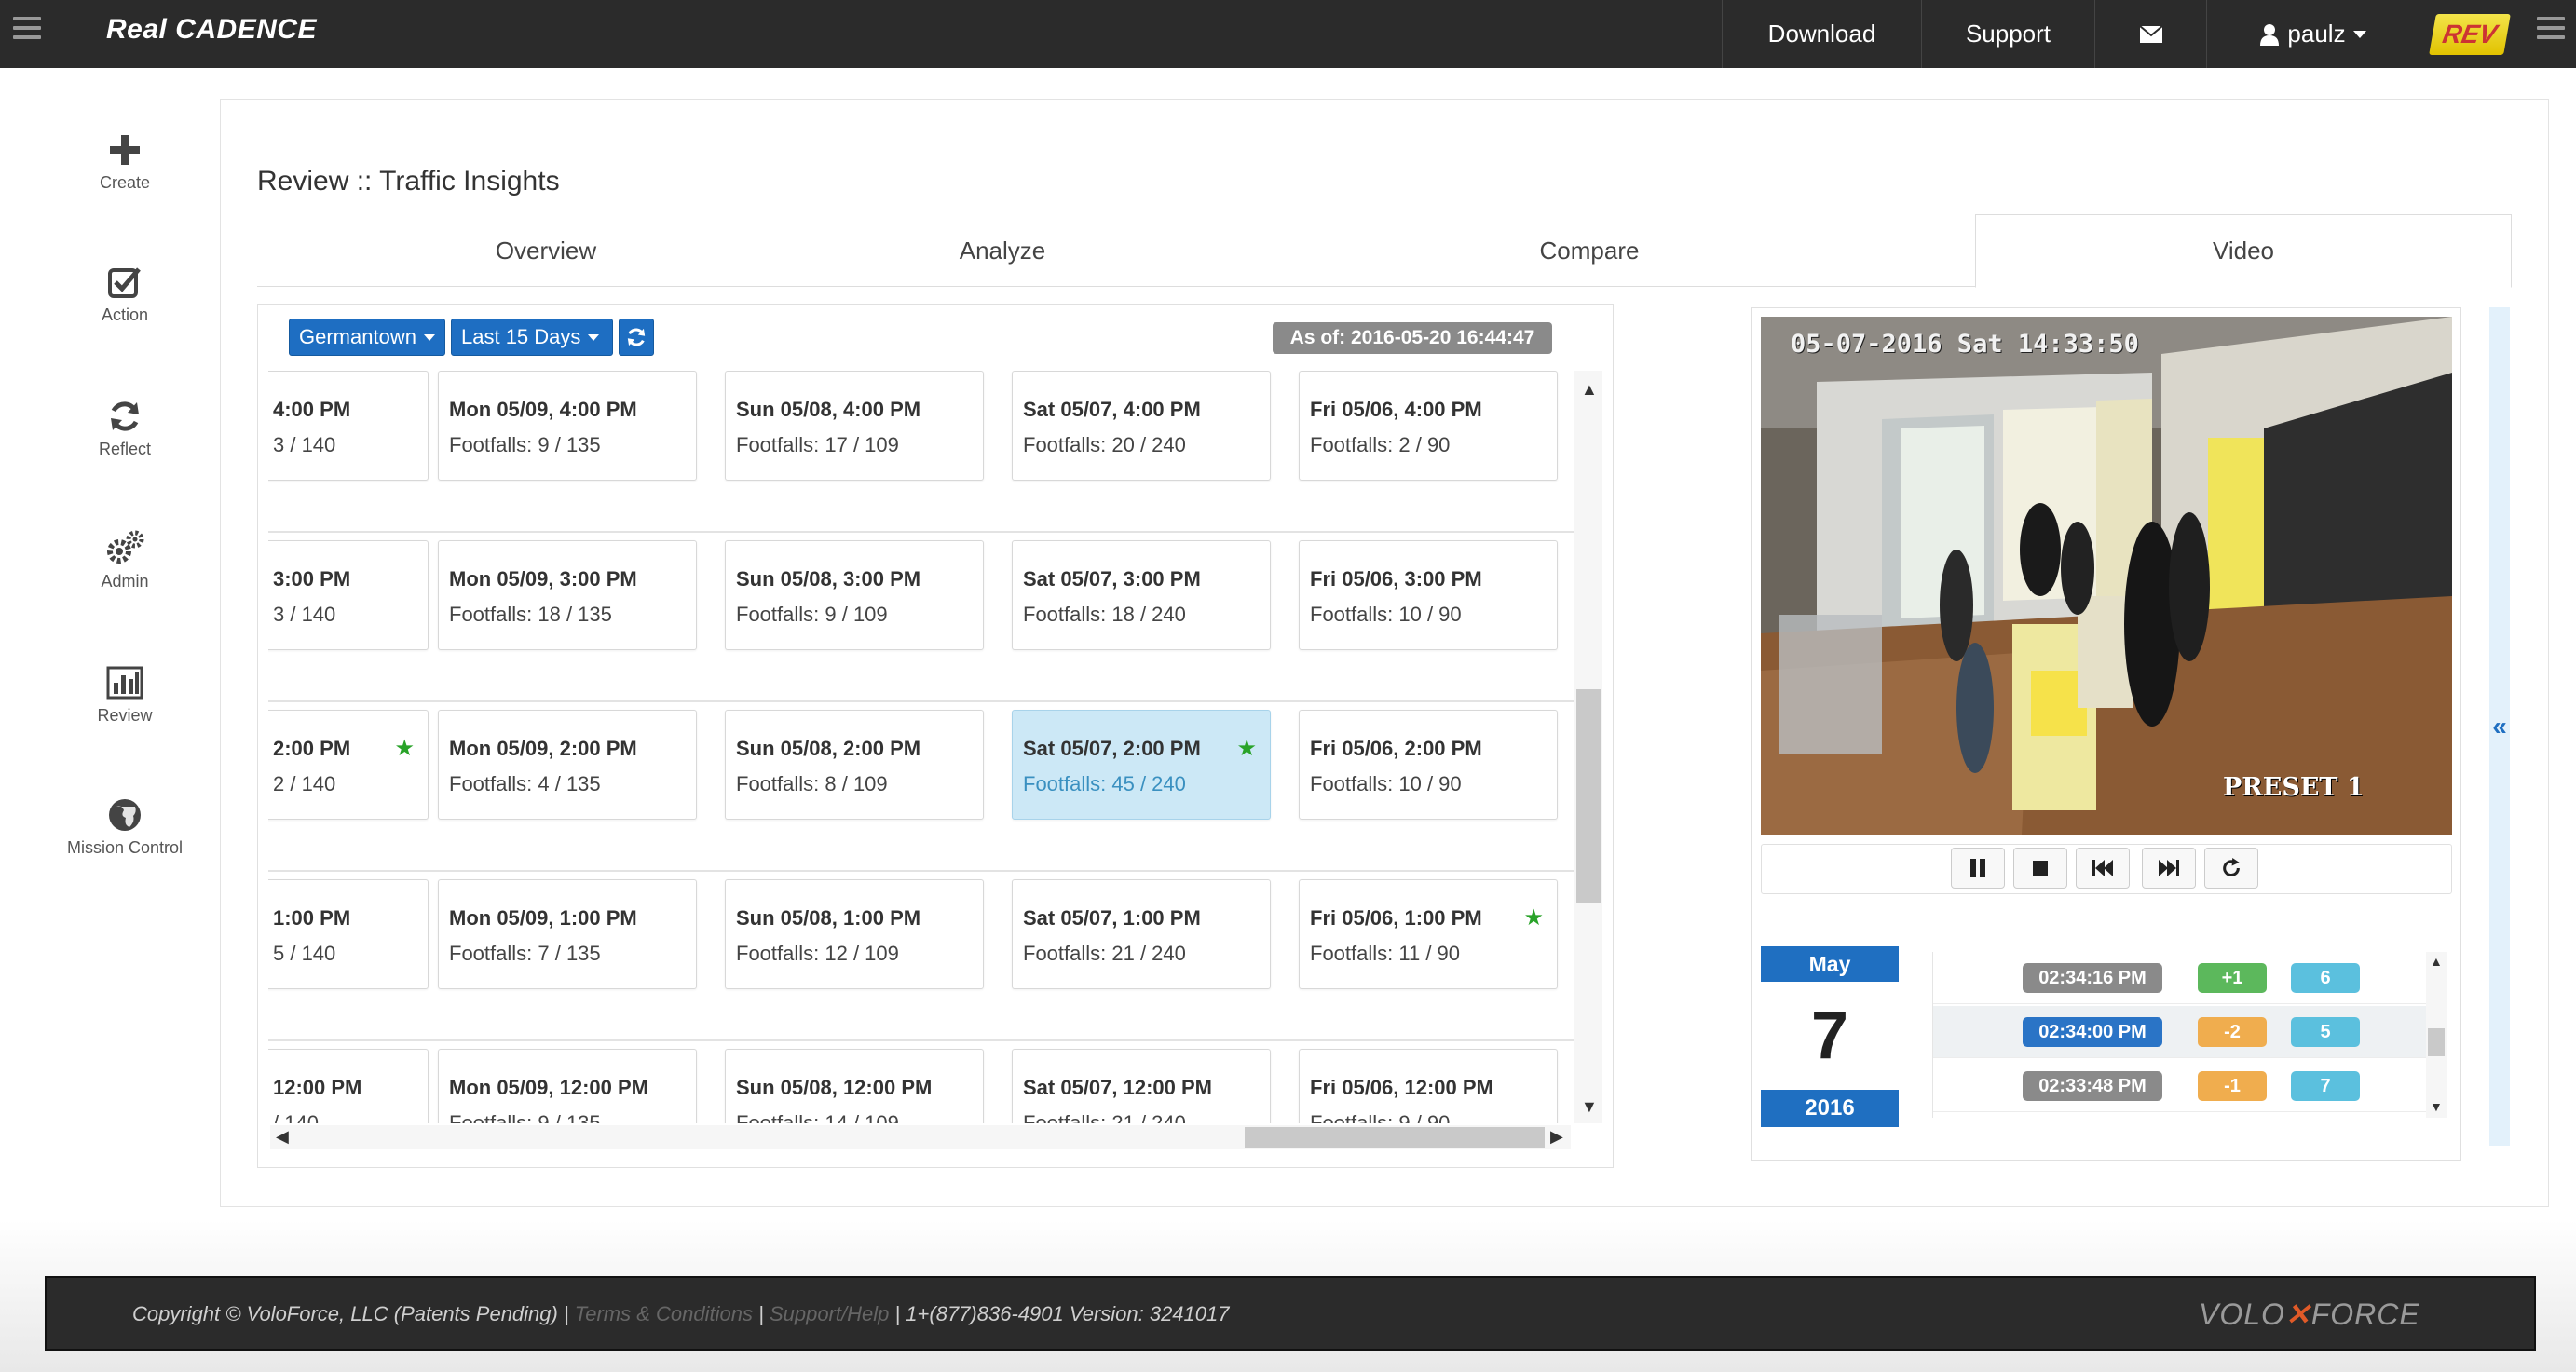 This screenshot has height=1372, width=2576. What do you see at coordinates (2180, 978) in the screenshot?
I see `event-row: 02:34:16 PM +1 6` at bounding box center [2180, 978].